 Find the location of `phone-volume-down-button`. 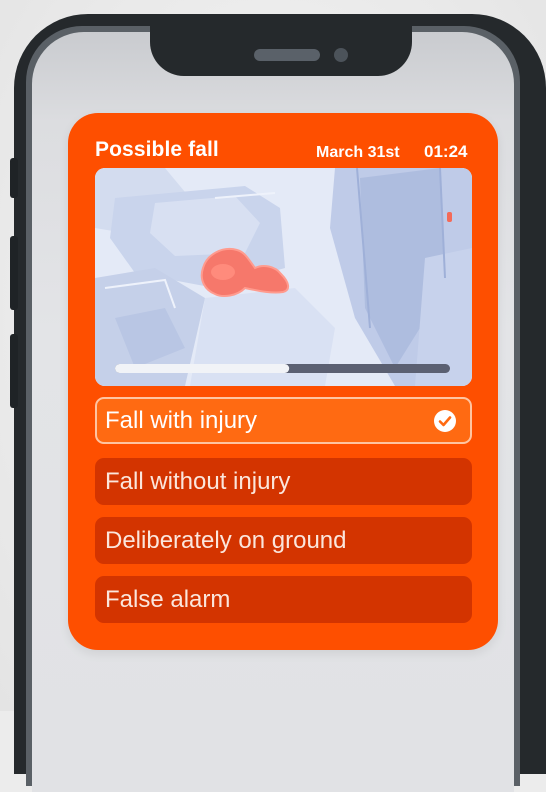

phone-volume-down-button is located at coordinates (14, 371).